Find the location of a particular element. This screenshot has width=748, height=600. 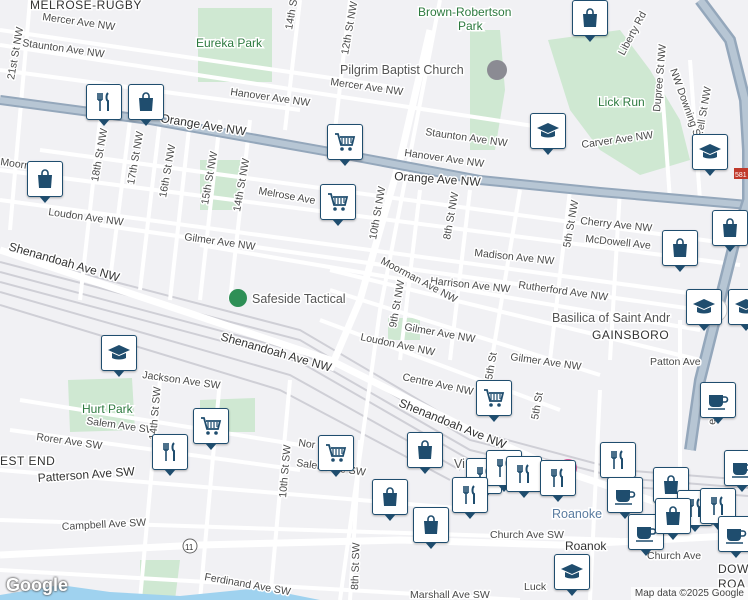

route-581-shield: 581 is located at coordinates (741, 175).